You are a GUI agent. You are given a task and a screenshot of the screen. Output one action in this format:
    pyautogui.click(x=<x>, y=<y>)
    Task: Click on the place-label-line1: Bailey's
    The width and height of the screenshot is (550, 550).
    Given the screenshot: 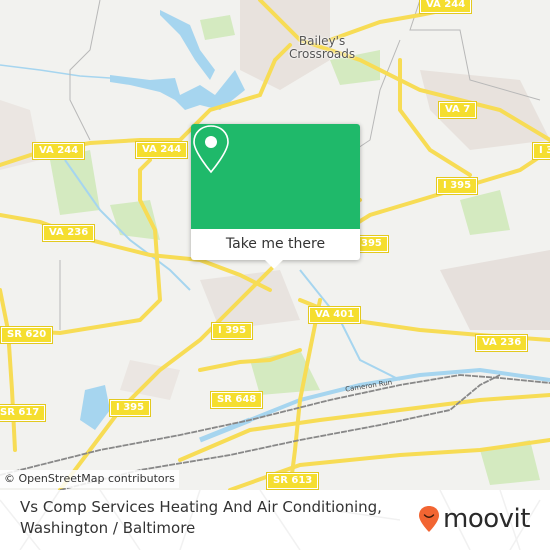 What is the action you would take?
    pyautogui.click(x=322, y=41)
    